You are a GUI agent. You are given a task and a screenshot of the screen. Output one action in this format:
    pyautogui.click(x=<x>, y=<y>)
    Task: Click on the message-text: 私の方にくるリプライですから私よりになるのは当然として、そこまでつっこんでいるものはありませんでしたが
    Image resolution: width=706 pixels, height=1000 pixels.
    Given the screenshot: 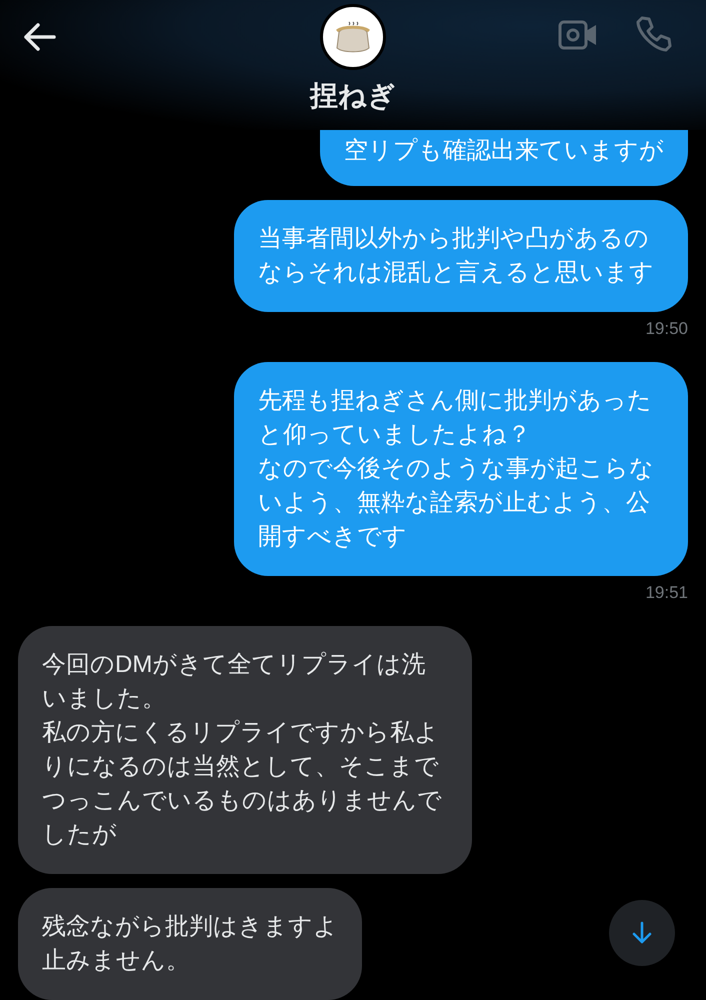 What is the action you would take?
    pyautogui.click(x=242, y=784)
    